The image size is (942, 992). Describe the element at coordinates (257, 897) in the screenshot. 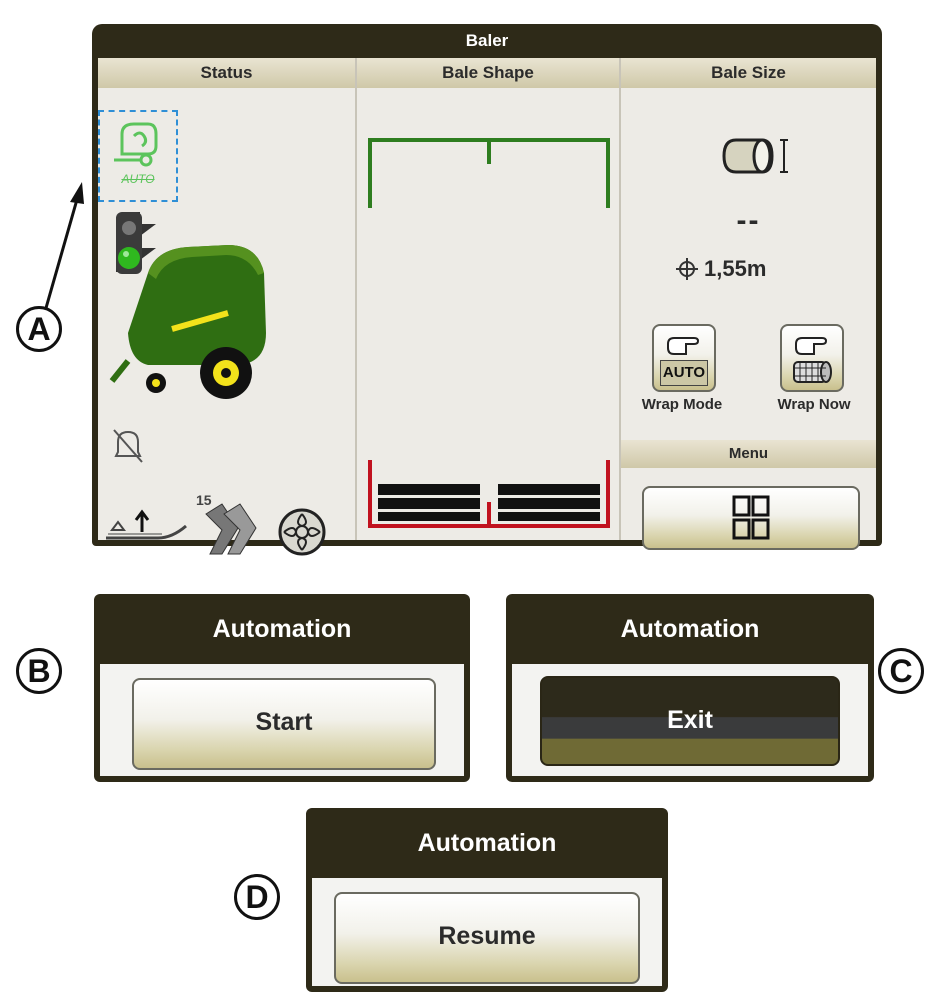

I see `callout-d: D` at that location.